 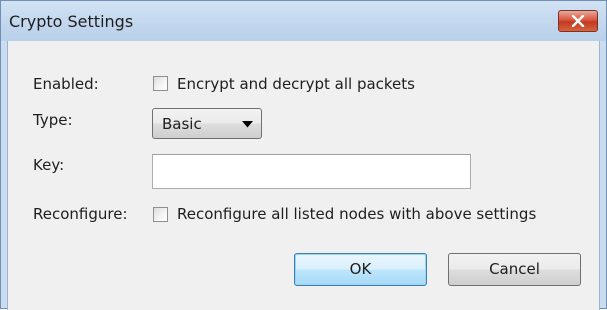 I want to click on close-icon, so click(x=578, y=21).